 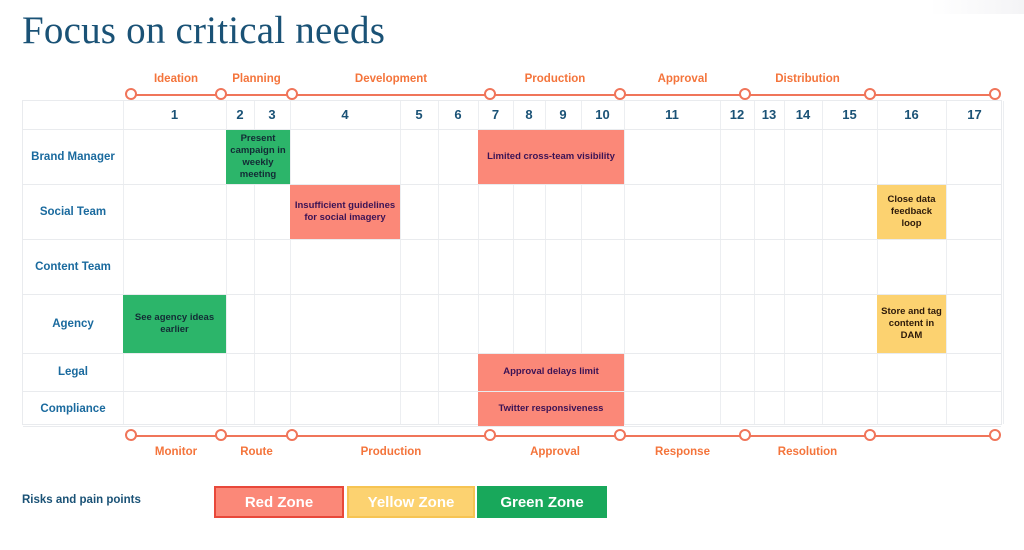 I want to click on matrix-cell-red: Twitter responsiveness, so click(x=551, y=409).